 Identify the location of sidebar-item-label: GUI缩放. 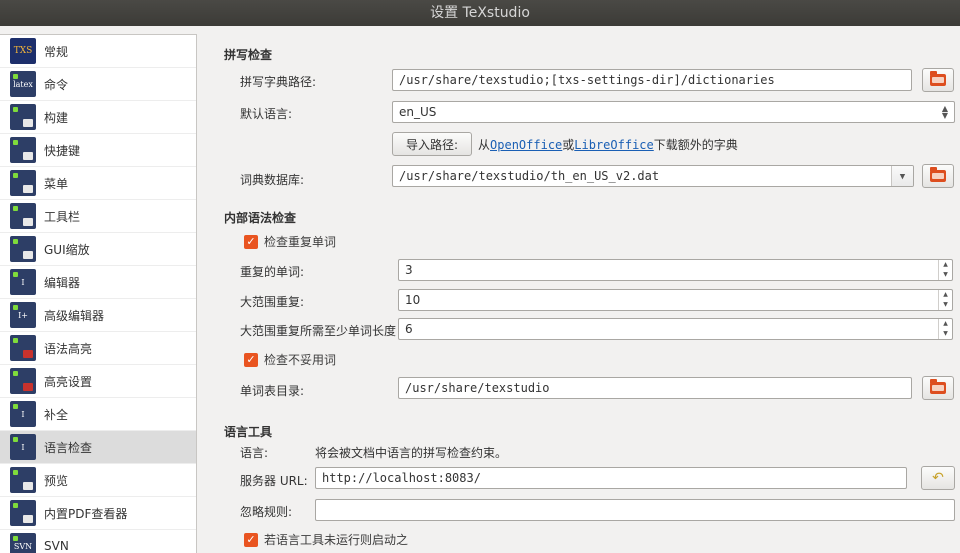
(67, 249).